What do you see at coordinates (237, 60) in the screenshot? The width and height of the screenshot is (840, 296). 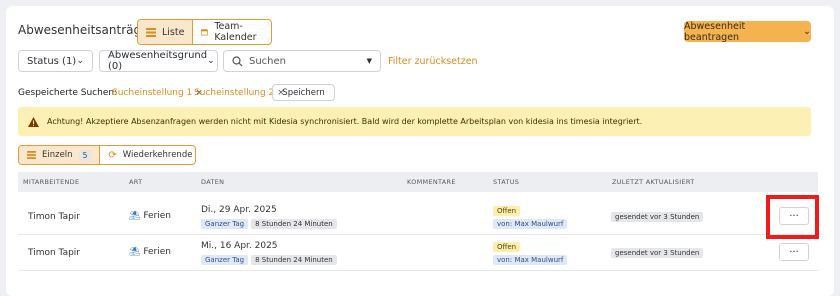 I see `search-icon` at bounding box center [237, 60].